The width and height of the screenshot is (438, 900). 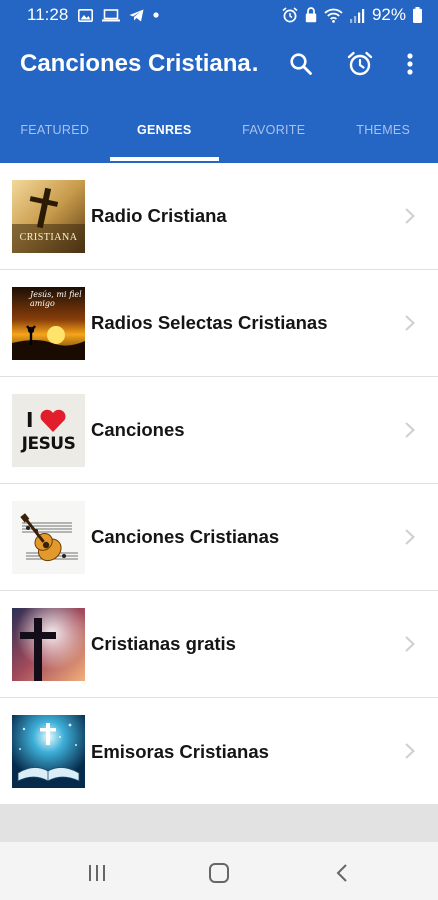 I want to click on tab-themes: THEMES, so click(x=383, y=130).